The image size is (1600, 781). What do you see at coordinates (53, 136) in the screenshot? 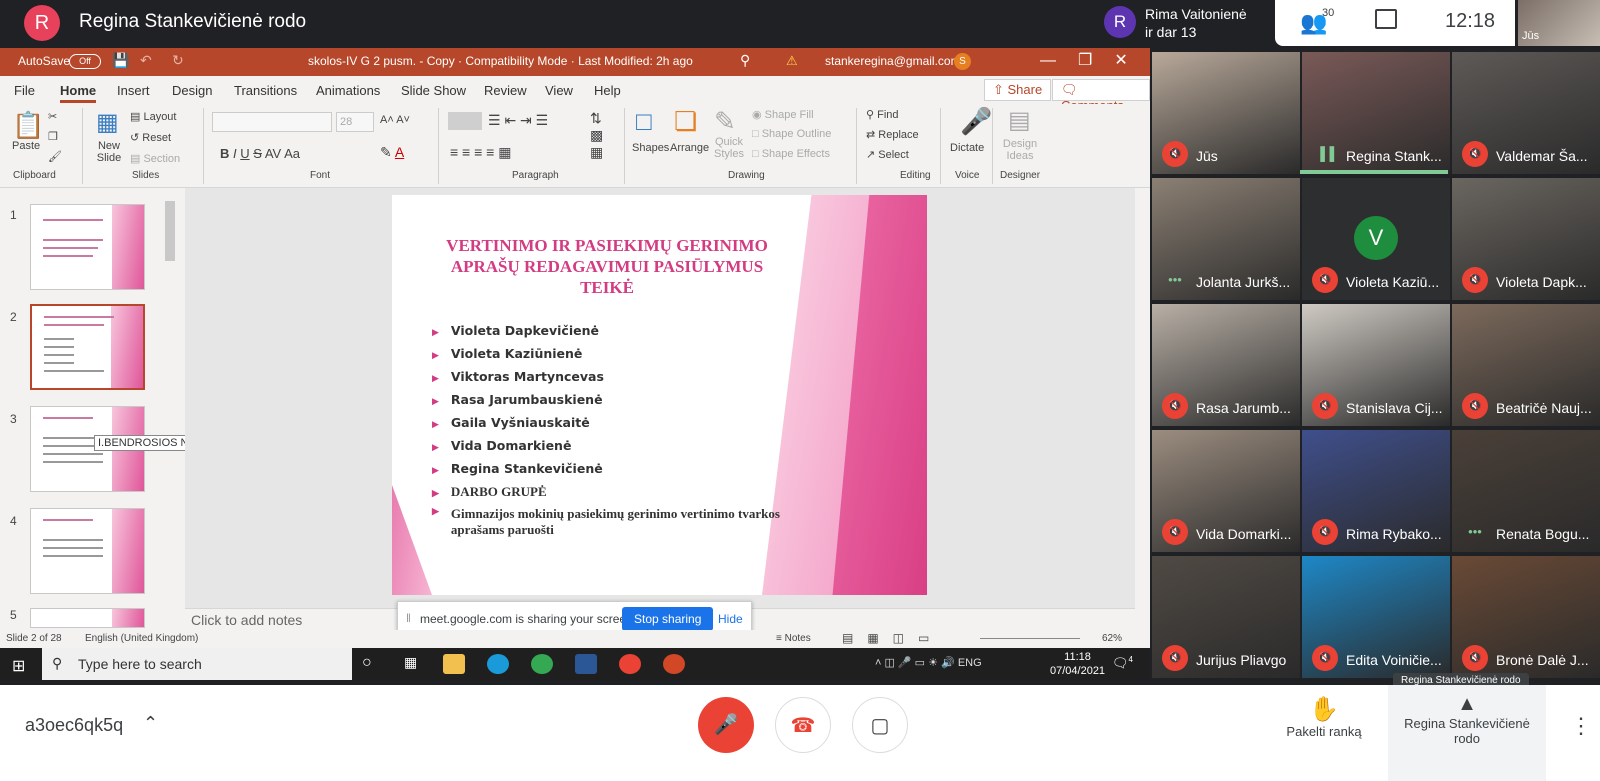
I see `copy-icon: ❐` at bounding box center [53, 136].